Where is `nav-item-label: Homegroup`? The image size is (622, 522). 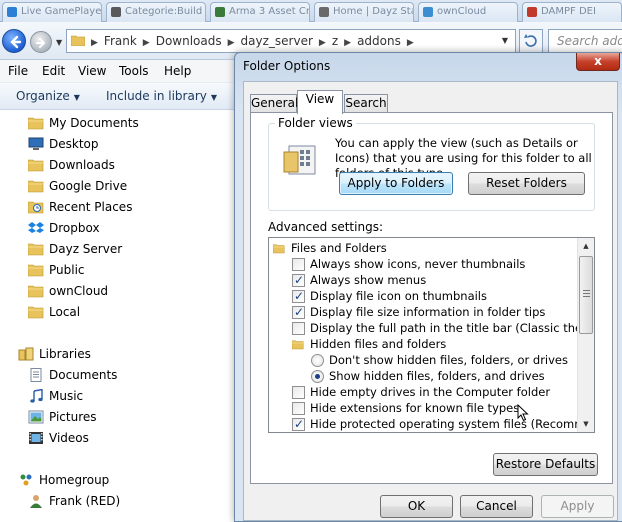 nav-item-label: Homegroup is located at coordinates (74, 480).